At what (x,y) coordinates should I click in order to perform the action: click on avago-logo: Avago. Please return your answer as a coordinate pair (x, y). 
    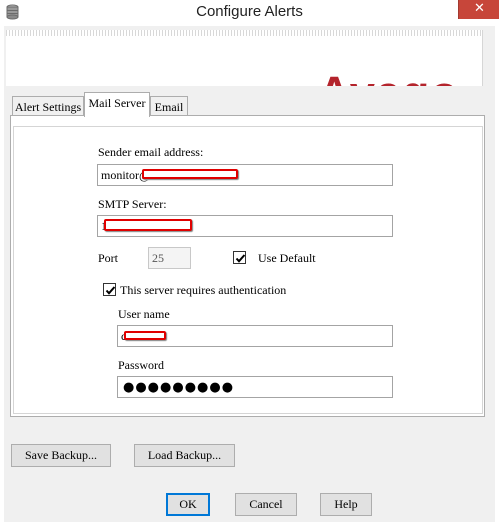
    Looking at the image, I should click on (388, 76).